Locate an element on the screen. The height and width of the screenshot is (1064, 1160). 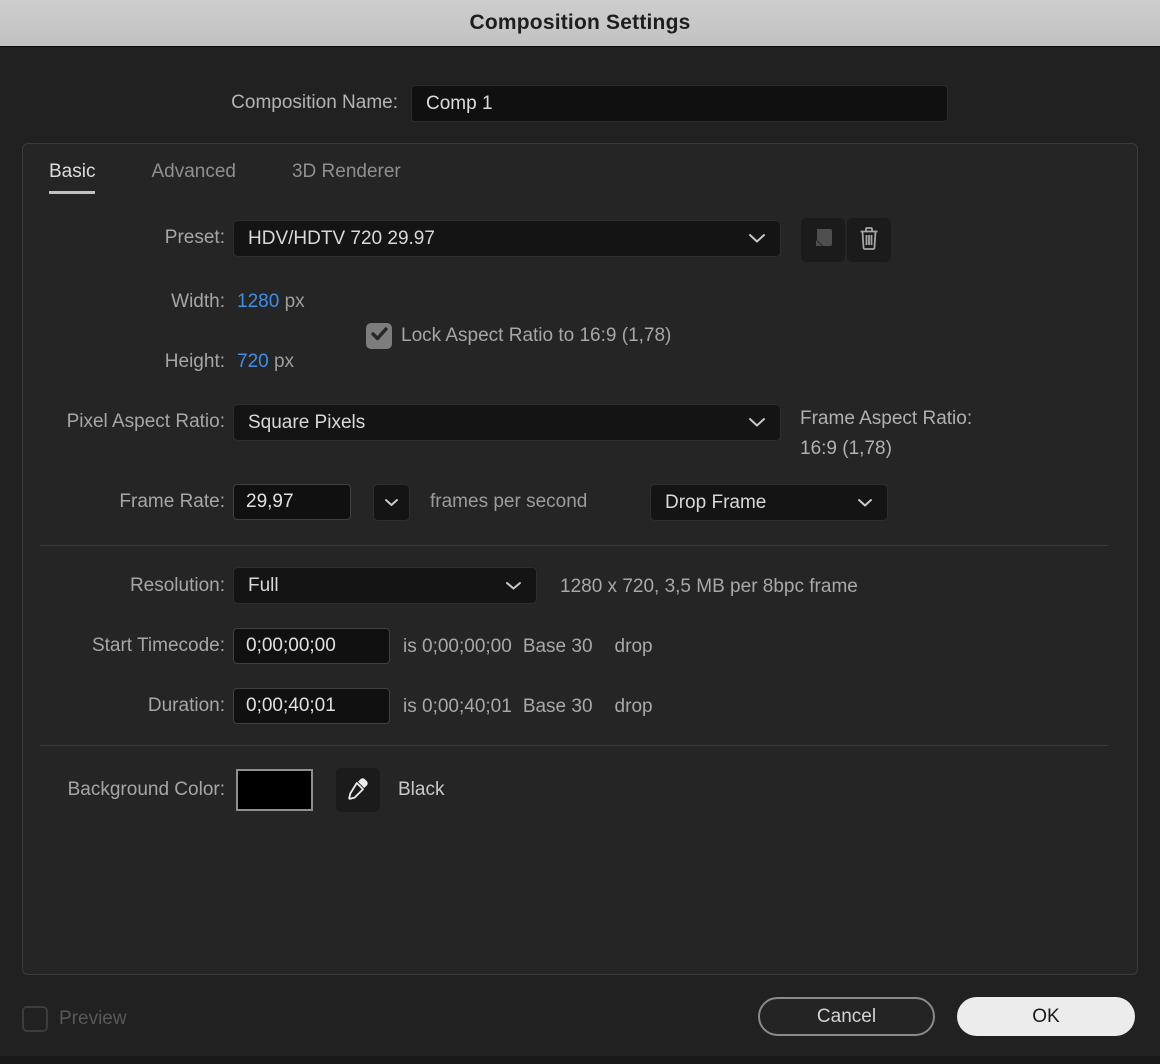
duration-input is located at coordinates (311, 706).